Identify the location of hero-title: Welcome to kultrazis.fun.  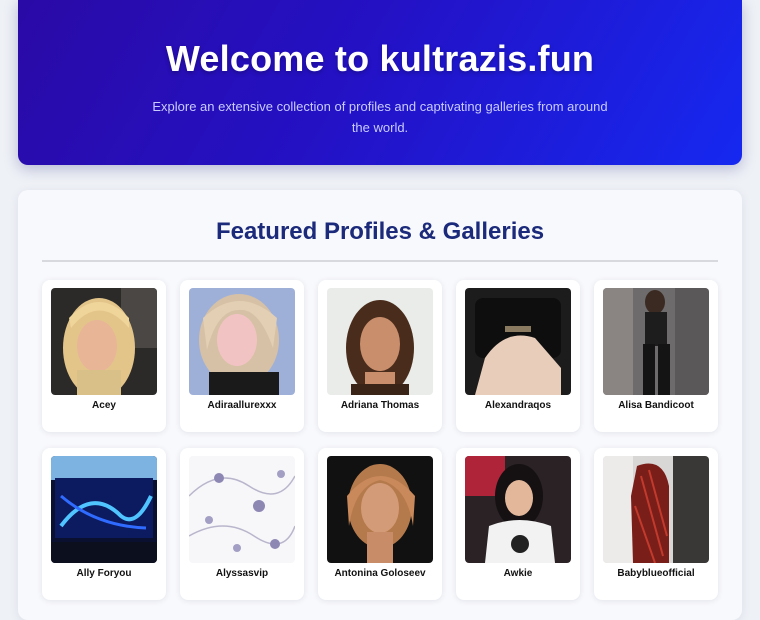
(380, 58).